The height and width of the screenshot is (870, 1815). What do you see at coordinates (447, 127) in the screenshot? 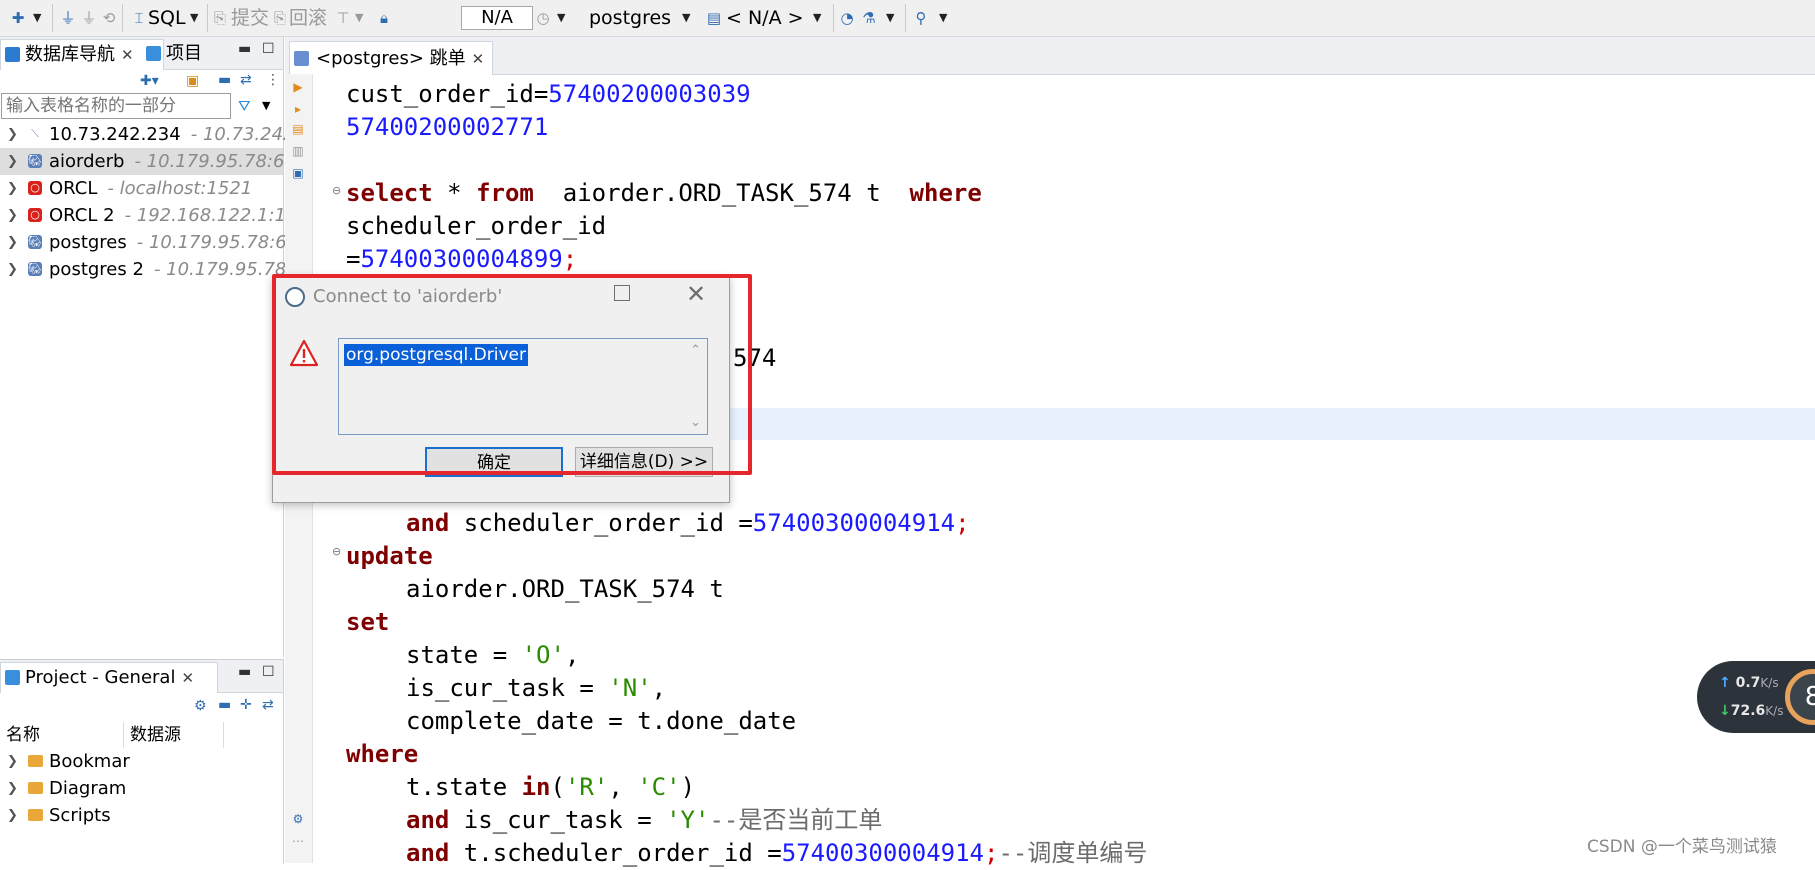
I see `code-line: 57400200002771` at bounding box center [447, 127].